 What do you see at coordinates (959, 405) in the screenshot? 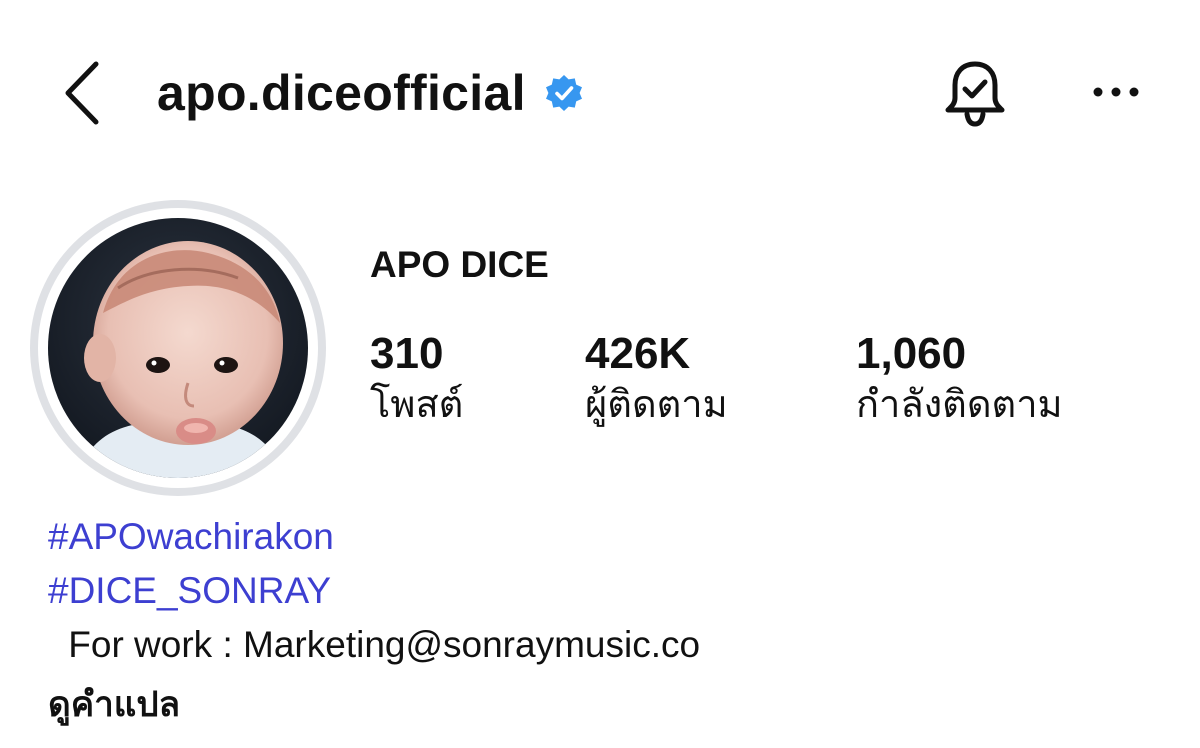
I see `following-label: กำลังติดตาม` at bounding box center [959, 405].